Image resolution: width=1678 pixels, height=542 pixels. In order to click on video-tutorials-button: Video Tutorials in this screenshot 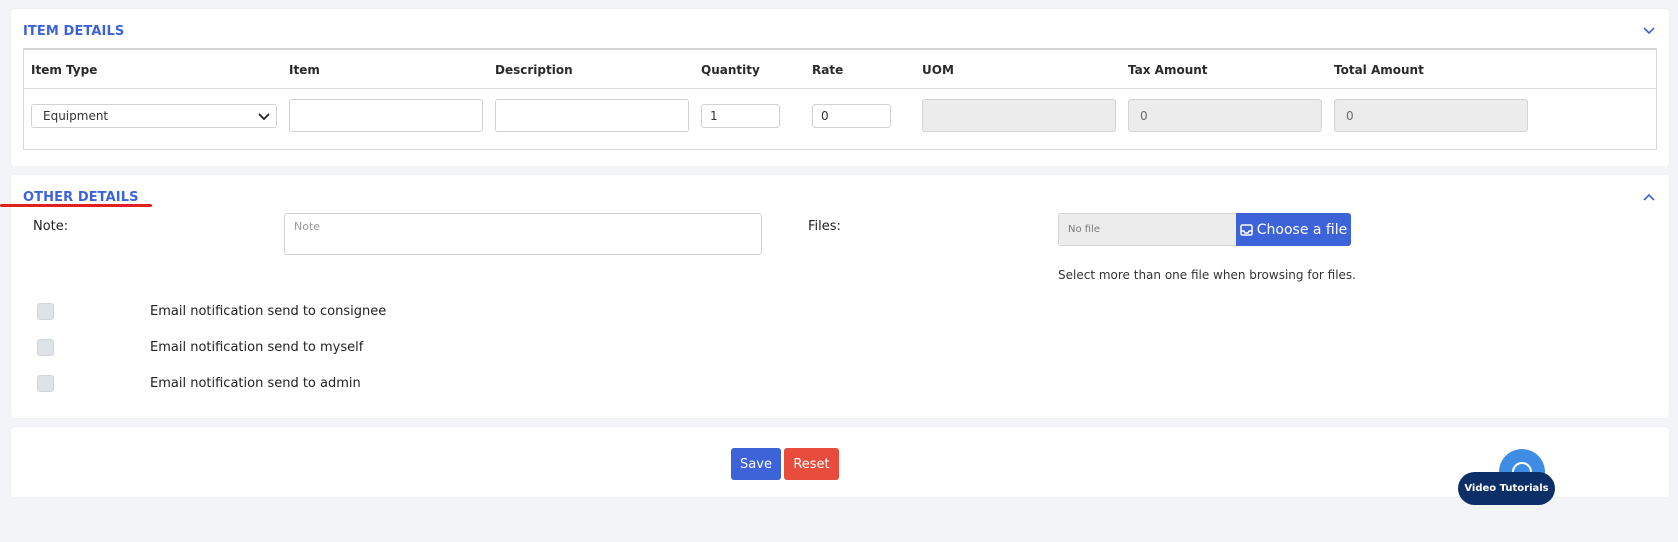, I will do `click(1506, 488)`.